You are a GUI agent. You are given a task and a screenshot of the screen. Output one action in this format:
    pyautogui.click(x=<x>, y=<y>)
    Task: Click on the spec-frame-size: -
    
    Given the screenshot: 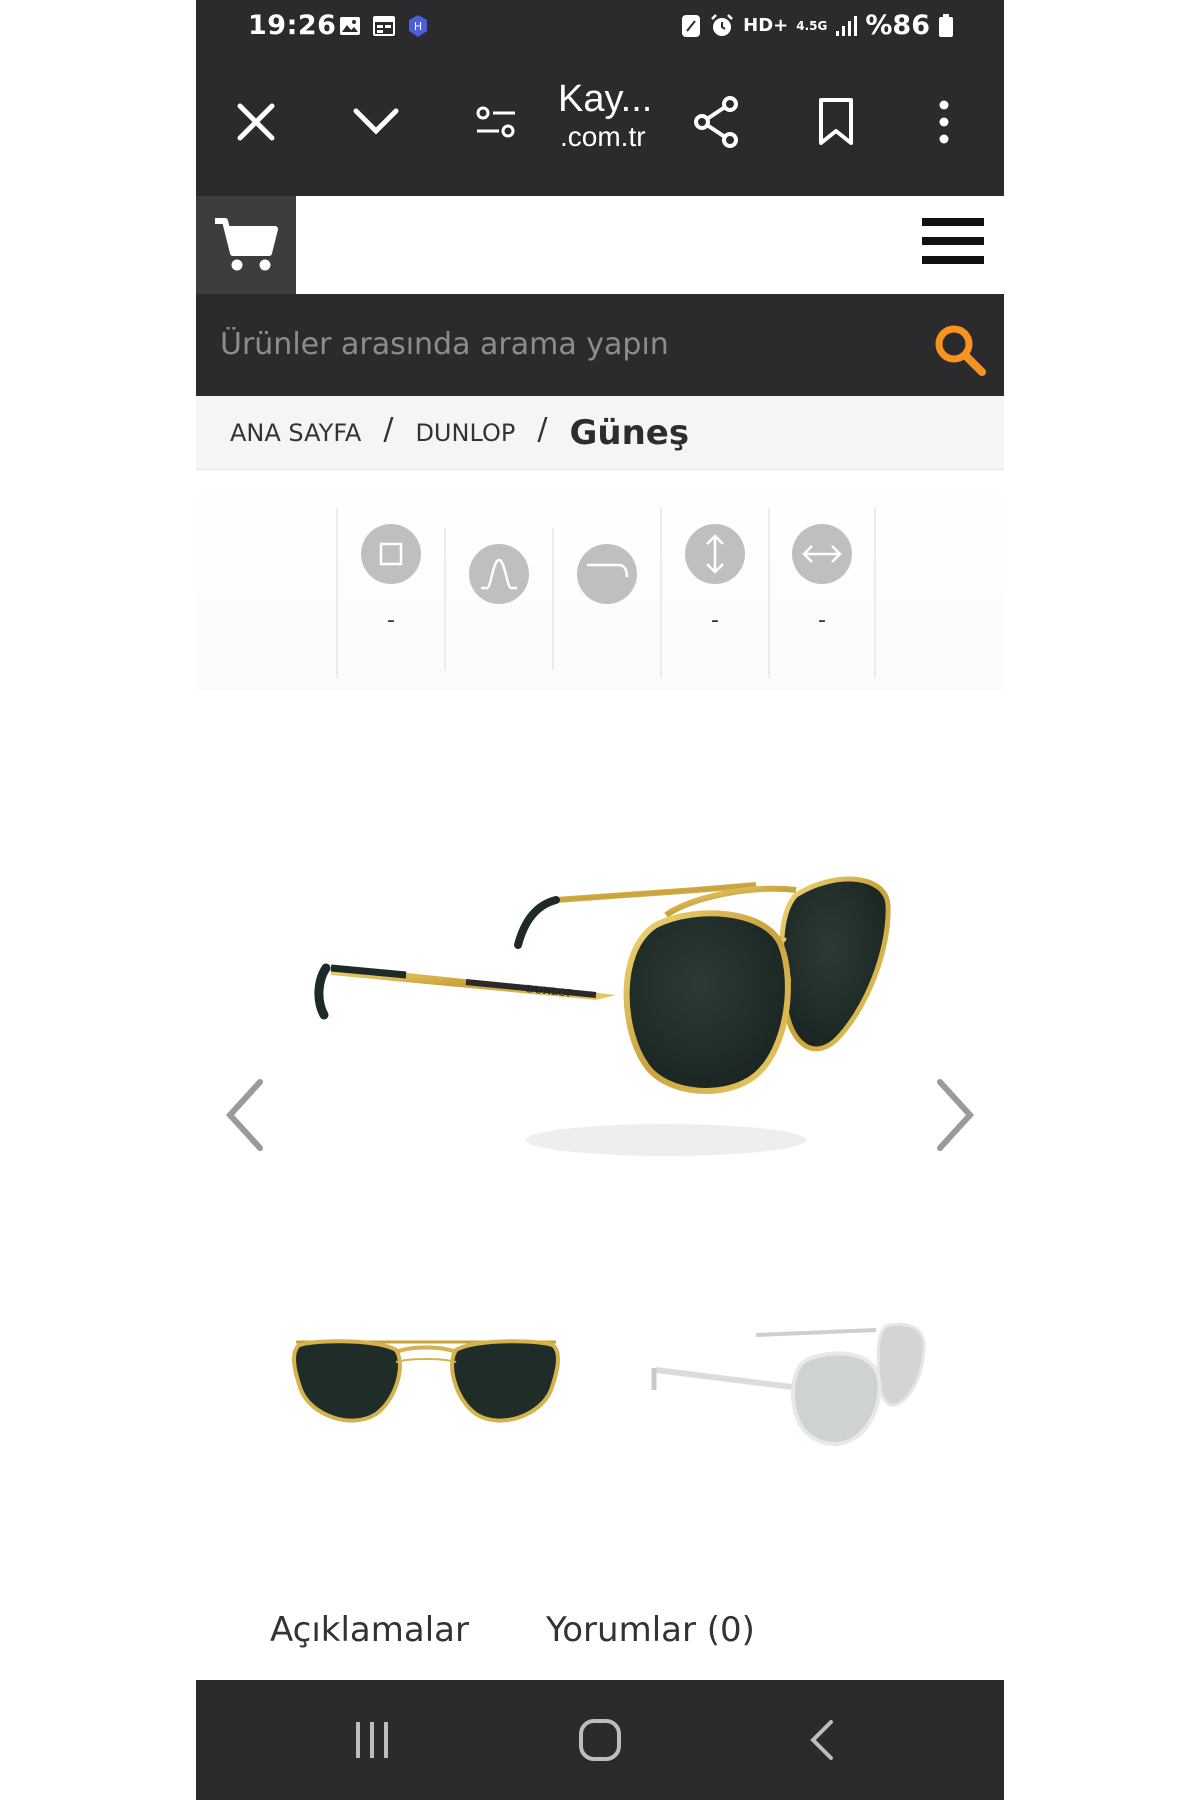 What is the action you would take?
    pyautogui.click(x=390, y=593)
    